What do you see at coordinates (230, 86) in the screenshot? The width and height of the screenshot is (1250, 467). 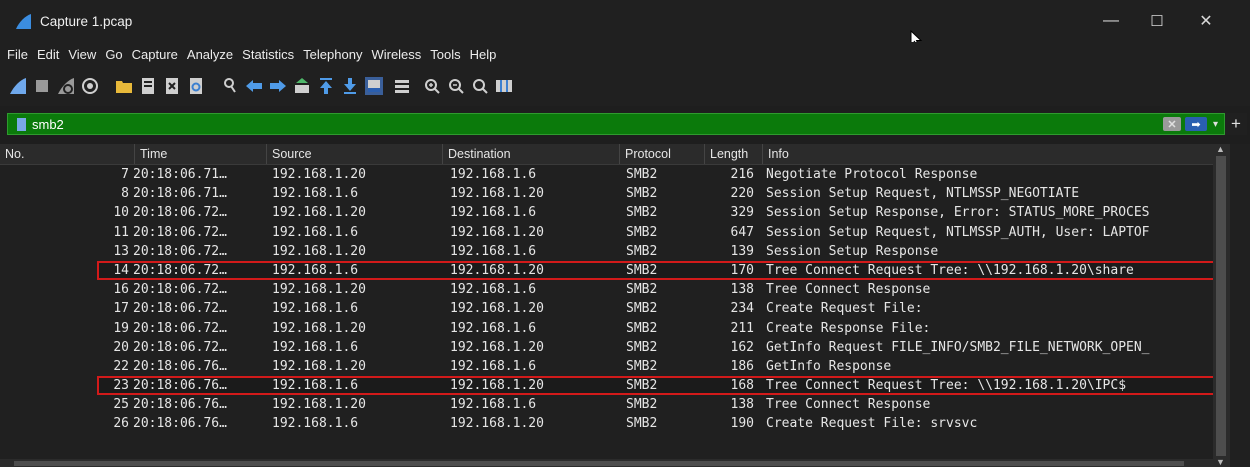 I see `find-packet-icon` at bounding box center [230, 86].